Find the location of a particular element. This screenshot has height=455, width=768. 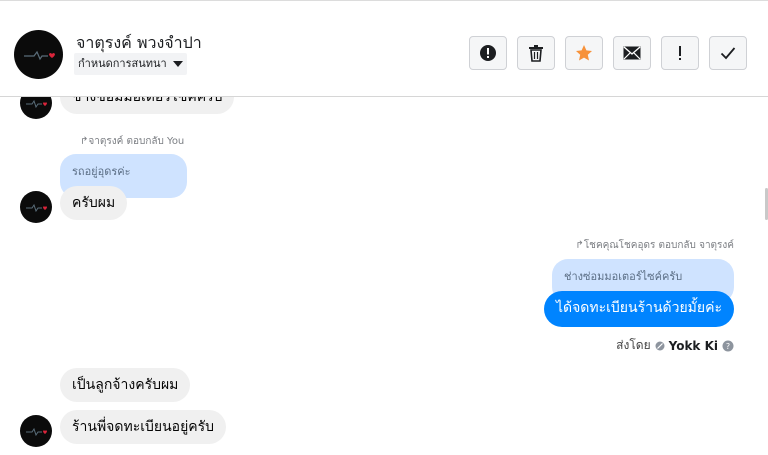

mail-button is located at coordinates (632, 53).